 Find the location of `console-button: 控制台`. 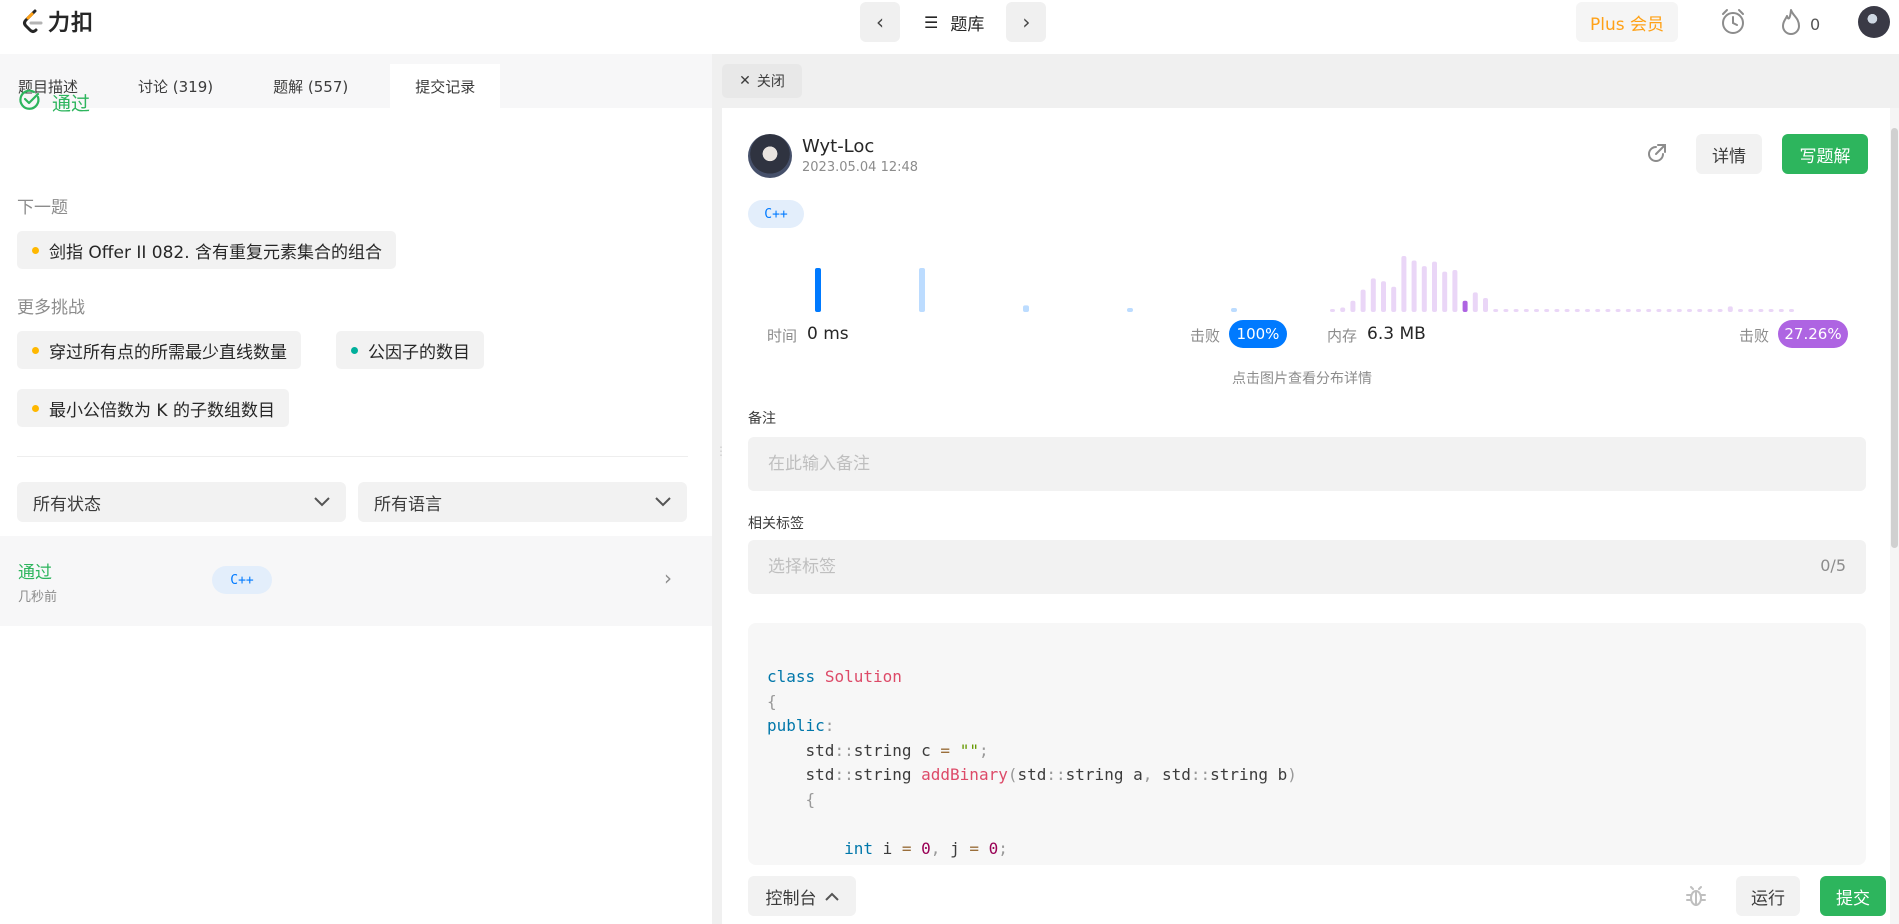

console-button: 控制台 is located at coordinates (802, 896).